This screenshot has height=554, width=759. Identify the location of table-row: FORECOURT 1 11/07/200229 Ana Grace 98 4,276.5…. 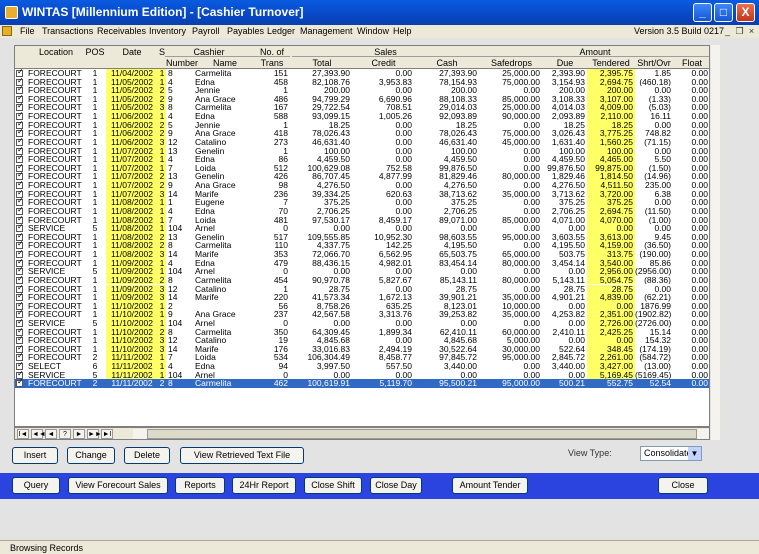
(362, 185).